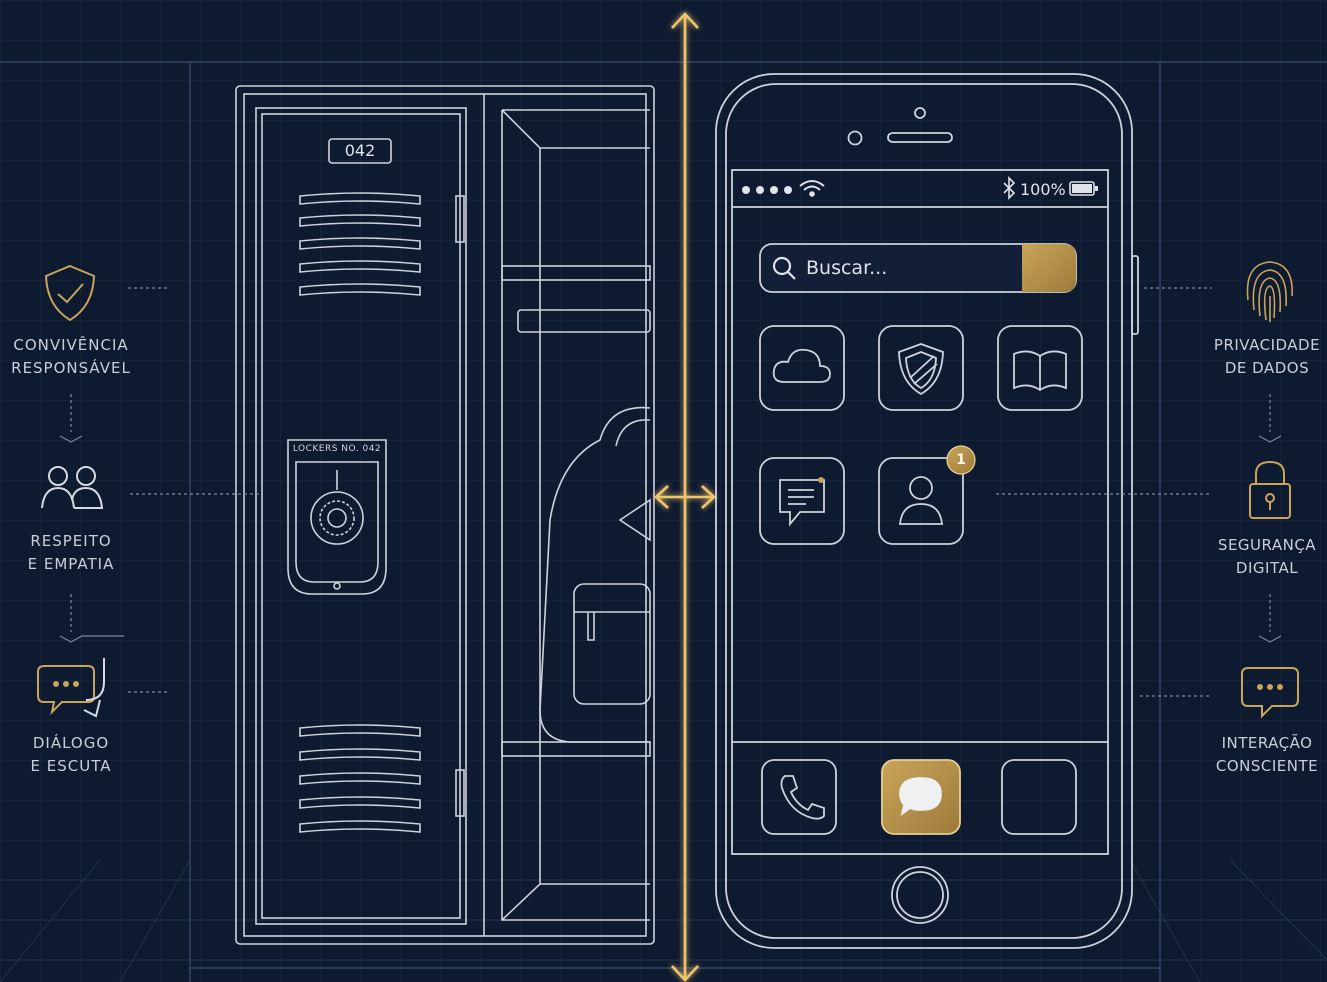  I want to click on concept-line: DIGITAL, so click(1267, 568).